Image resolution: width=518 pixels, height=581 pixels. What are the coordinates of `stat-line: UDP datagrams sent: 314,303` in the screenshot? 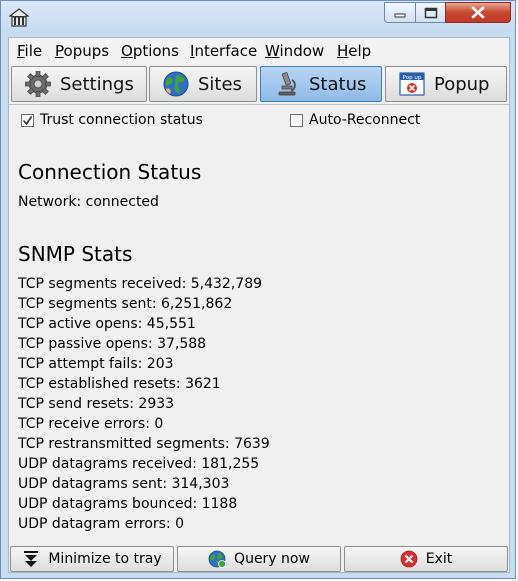 It's located at (124, 484).